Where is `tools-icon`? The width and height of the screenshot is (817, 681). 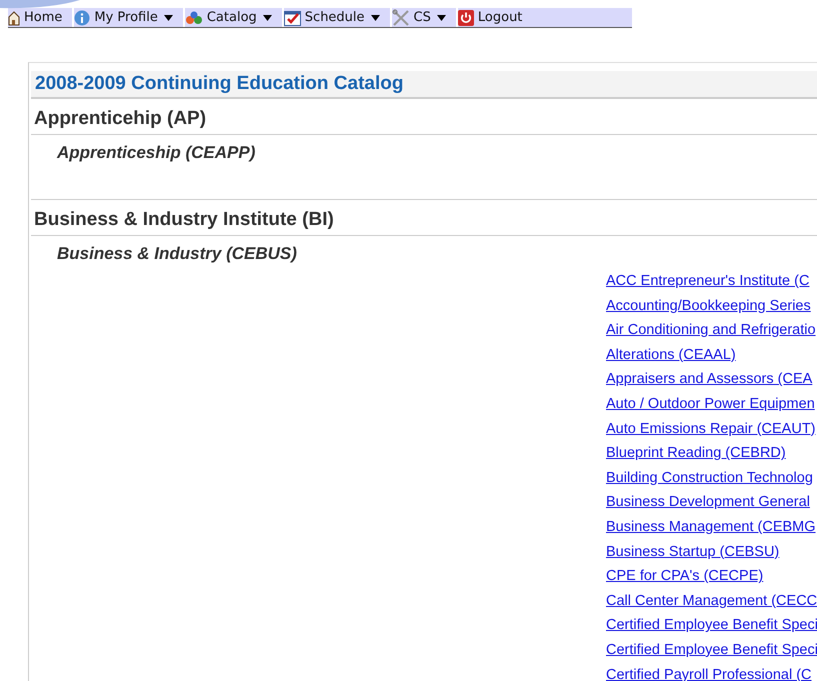 tools-icon is located at coordinates (401, 17).